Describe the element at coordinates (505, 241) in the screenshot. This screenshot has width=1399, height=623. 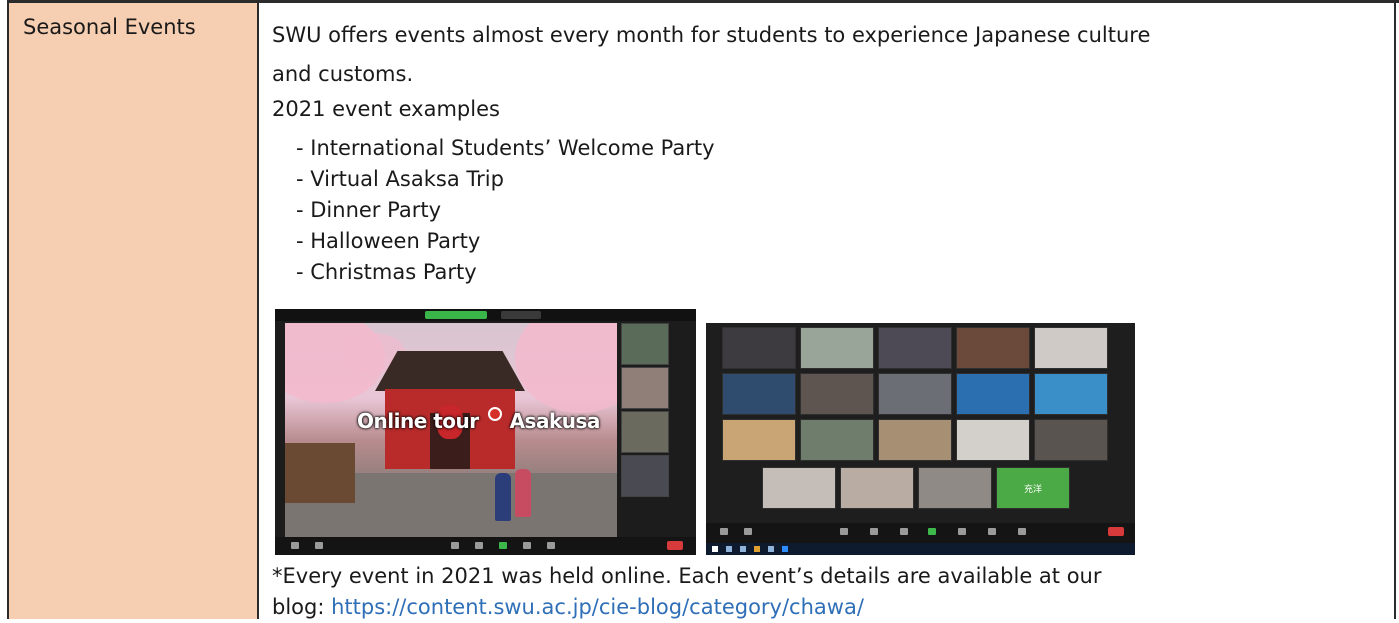
I see `list-item: Halloween Party` at that location.